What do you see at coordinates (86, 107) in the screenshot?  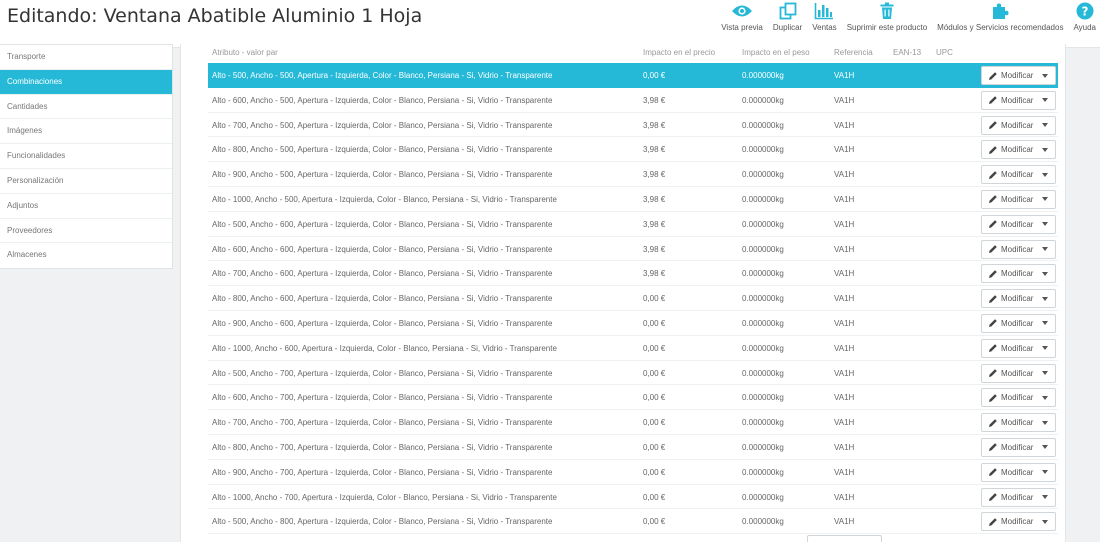 I see `sidebar-item-cantidades: Cantidades` at bounding box center [86, 107].